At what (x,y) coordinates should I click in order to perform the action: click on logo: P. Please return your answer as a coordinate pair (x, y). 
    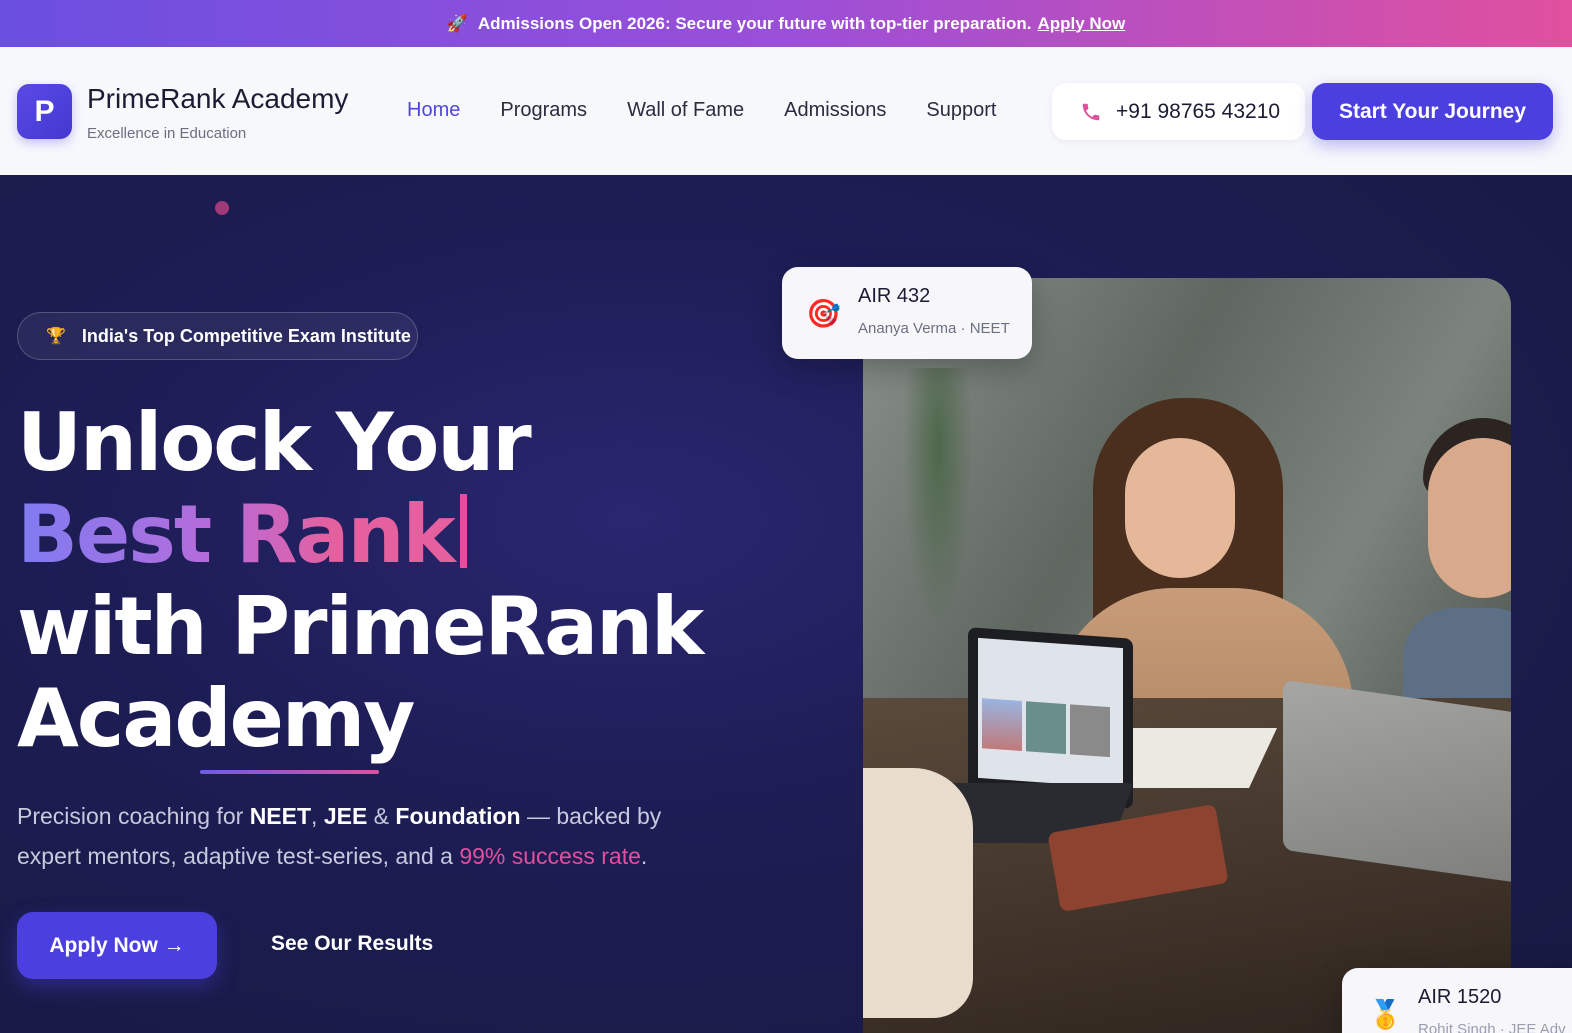
    Looking at the image, I should click on (44, 111).